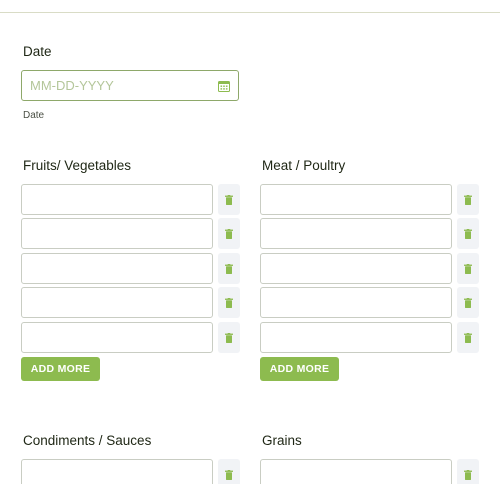 The image size is (500, 484). I want to click on date-field, so click(130, 85).